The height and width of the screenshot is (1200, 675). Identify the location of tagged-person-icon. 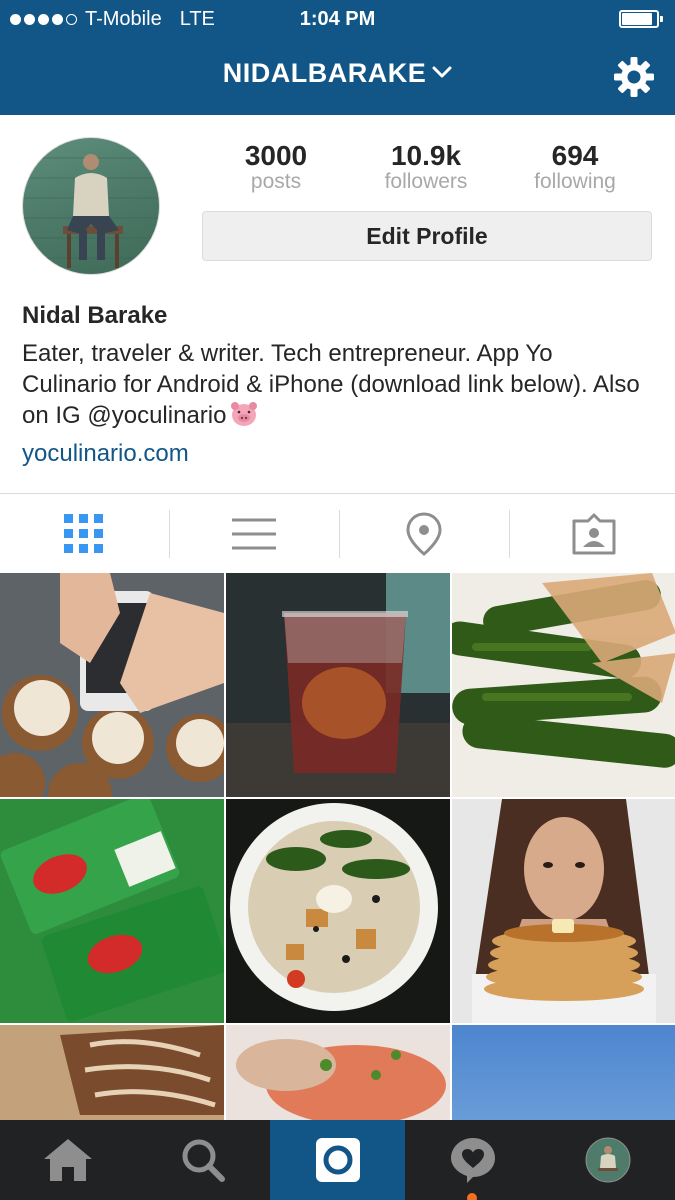
(594, 534).